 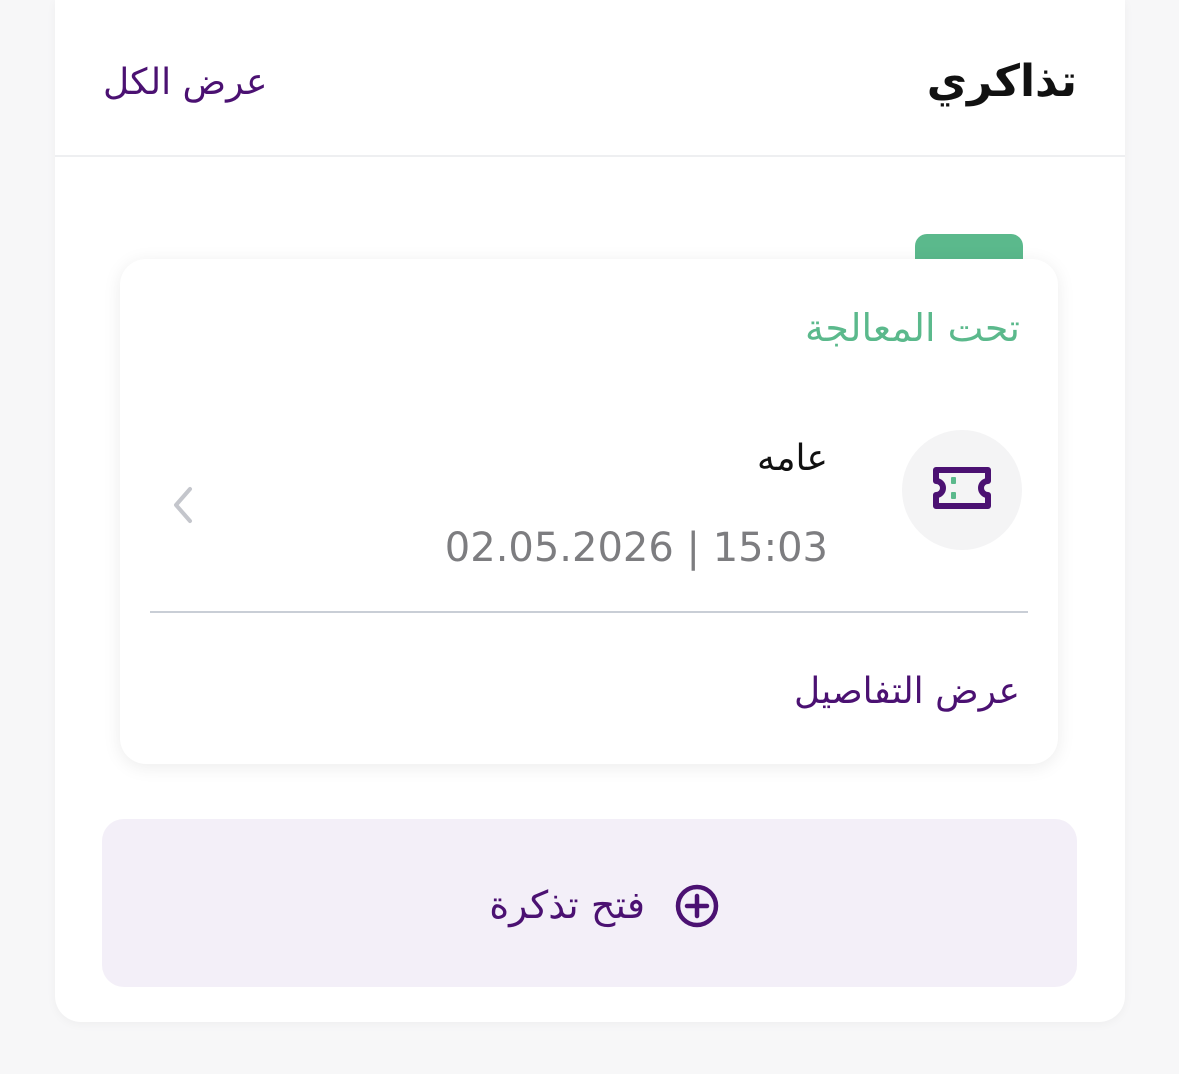 What do you see at coordinates (697, 906) in the screenshot?
I see `plus-circle-icon` at bounding box center [697, 906].